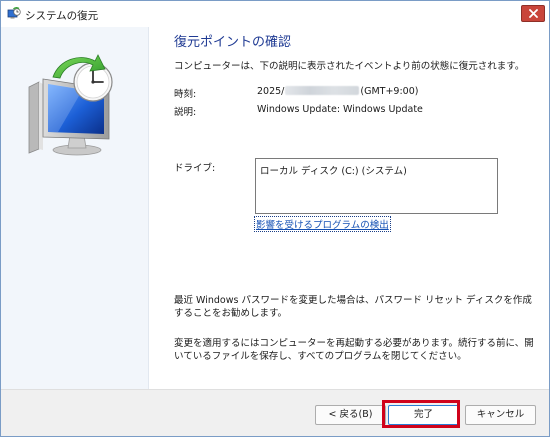  What do you see at coordinates (271, 91) in the screenshot?
I see `time-year: 2025/` at bounding box center [271, 91].